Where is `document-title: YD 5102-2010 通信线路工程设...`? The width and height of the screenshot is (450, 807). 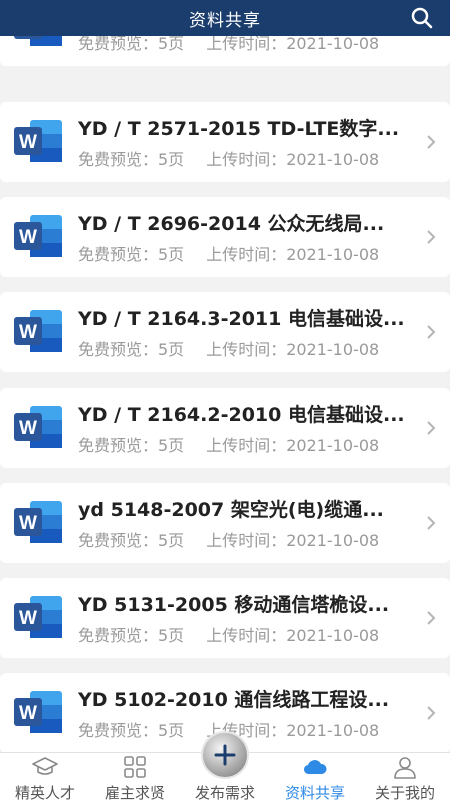
document-title: YD 5102-2010 通信线路工程设... is located at coordinates (234, 700).